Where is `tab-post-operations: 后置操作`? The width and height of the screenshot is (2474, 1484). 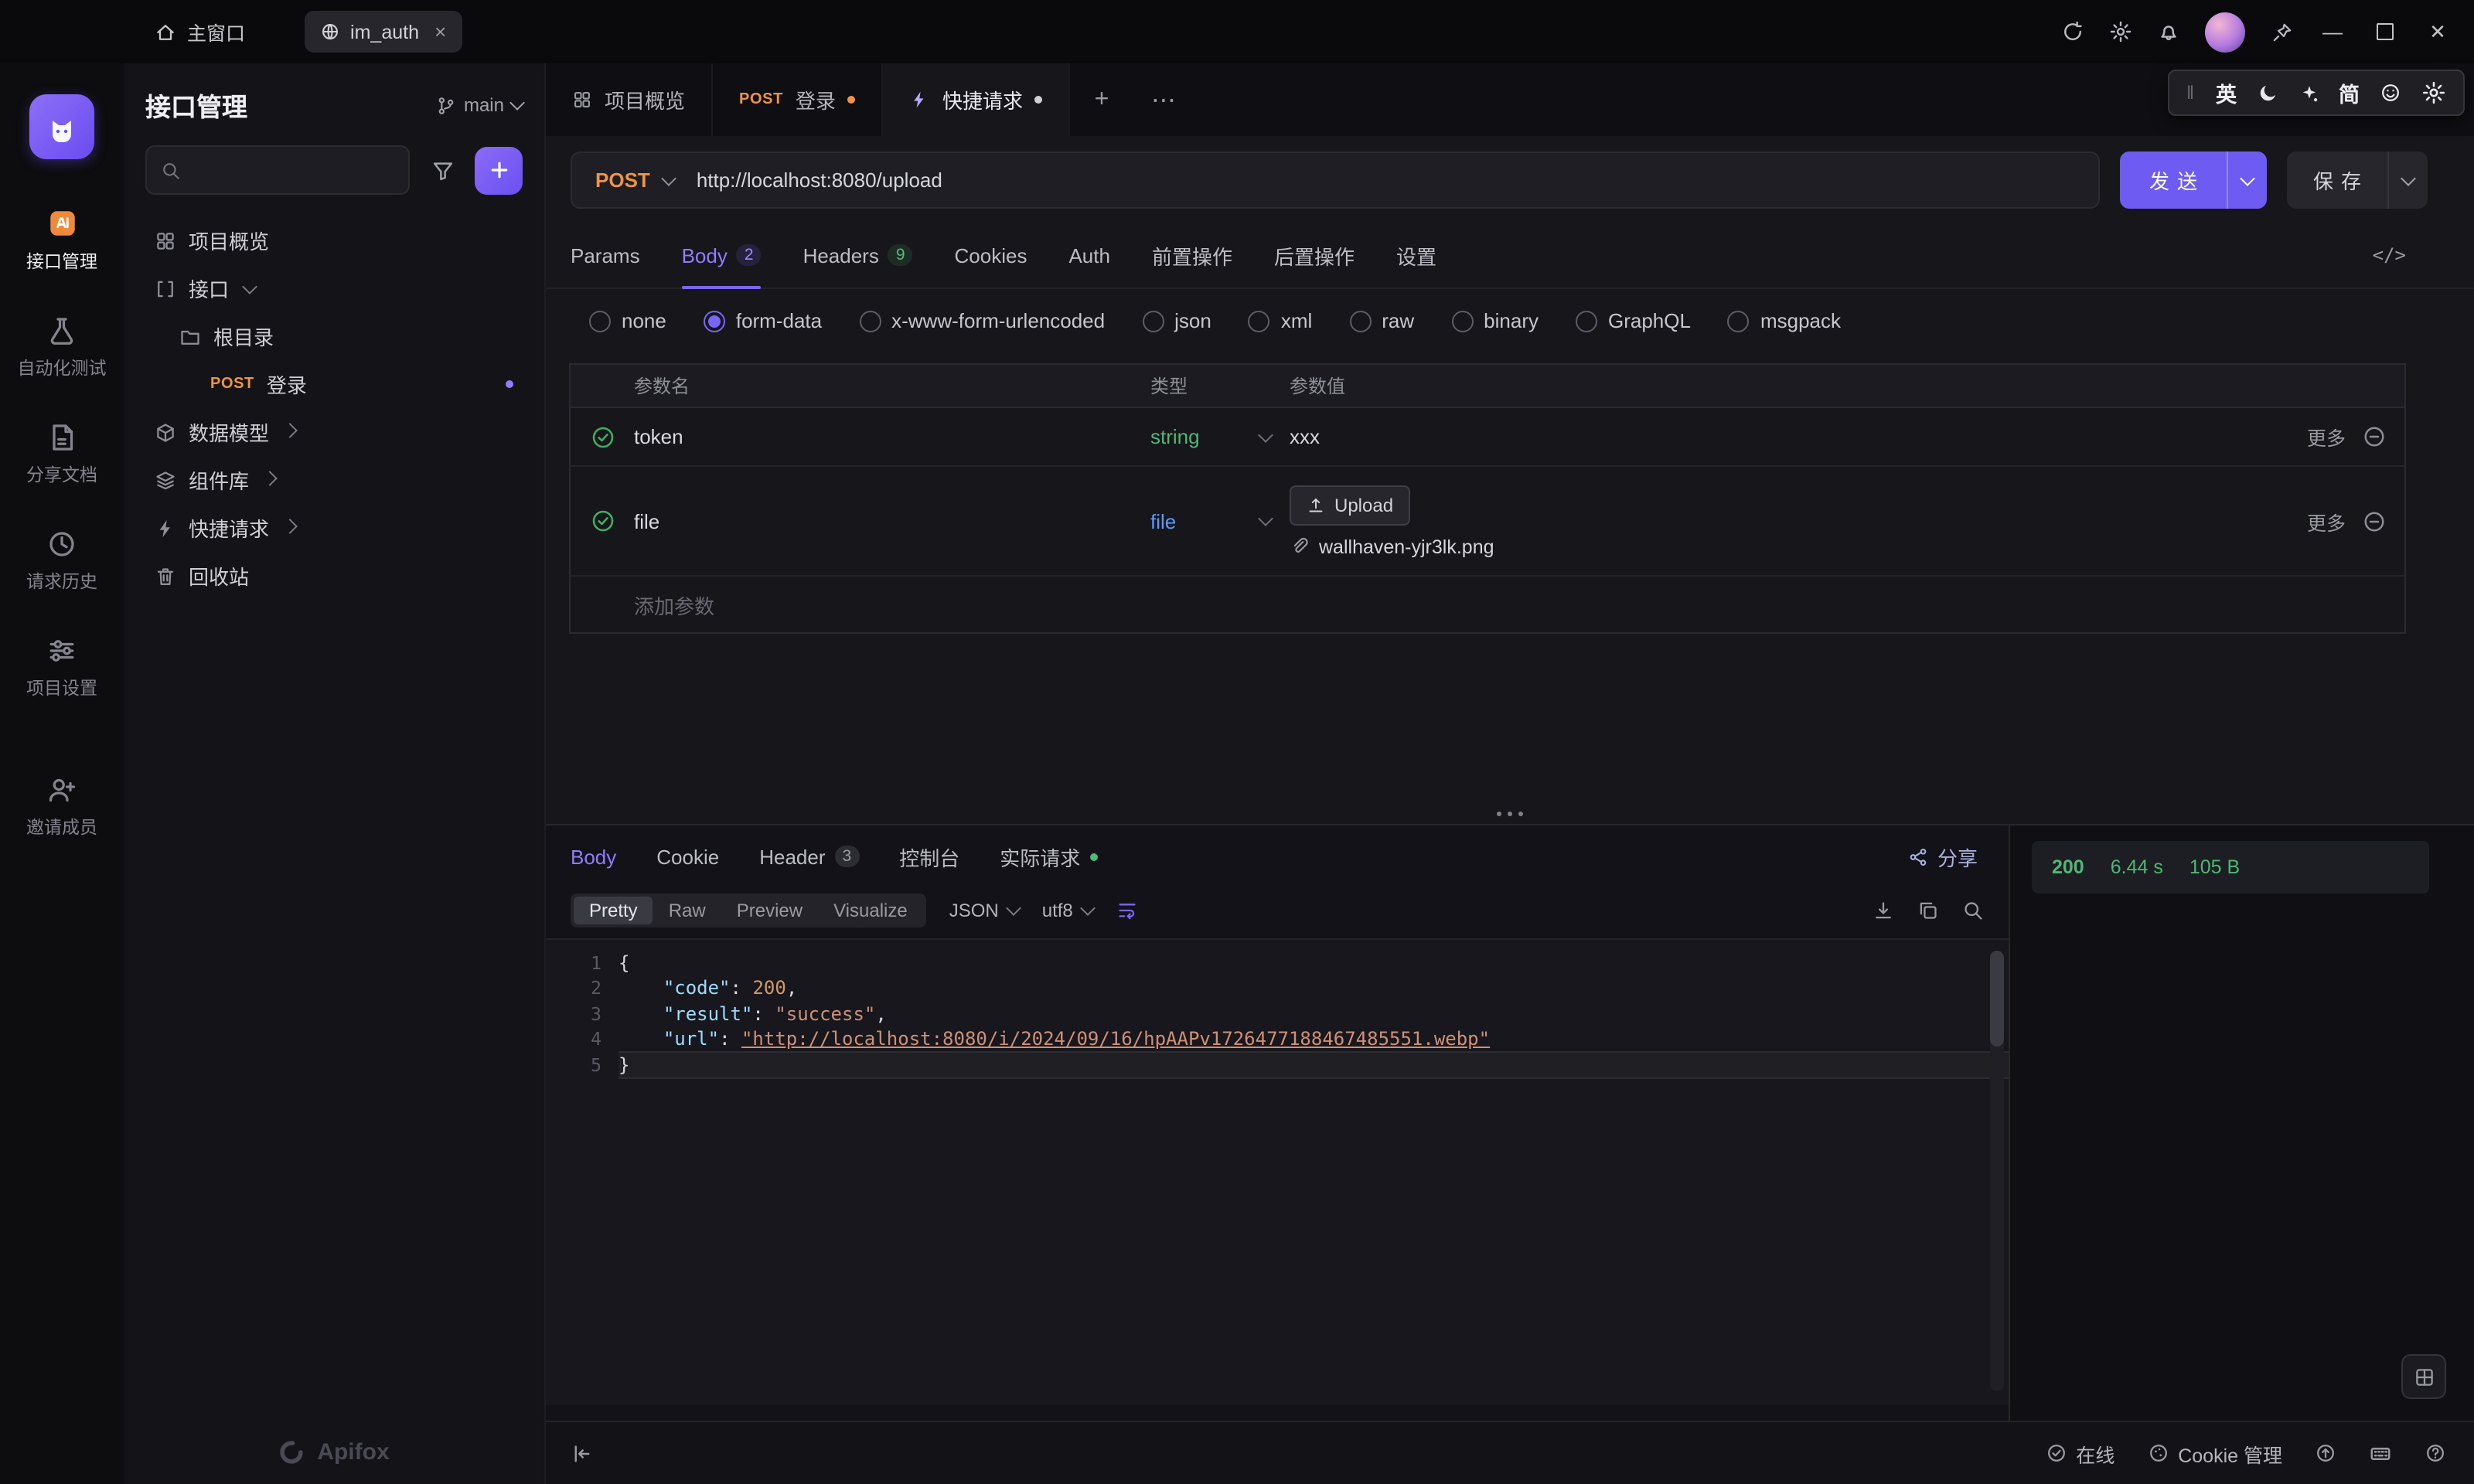 tab-post-operations: 后置操作 is located at coordinates (1314, 255).